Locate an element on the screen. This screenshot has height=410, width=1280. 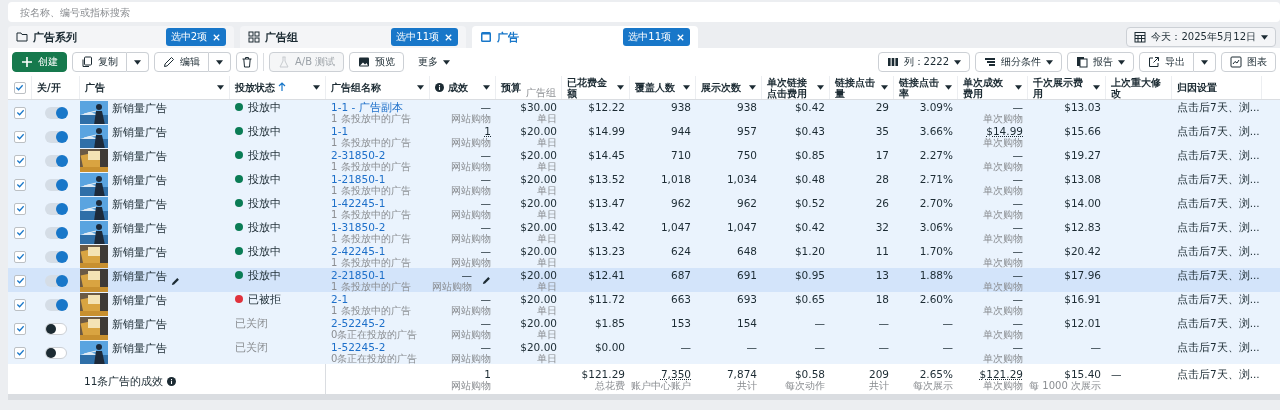
tab: 广告 选中11项 is located at coordinates (585, 37).